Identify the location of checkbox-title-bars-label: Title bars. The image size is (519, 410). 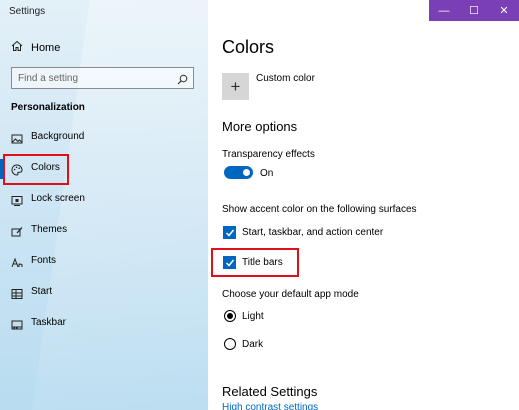
(262, 262).